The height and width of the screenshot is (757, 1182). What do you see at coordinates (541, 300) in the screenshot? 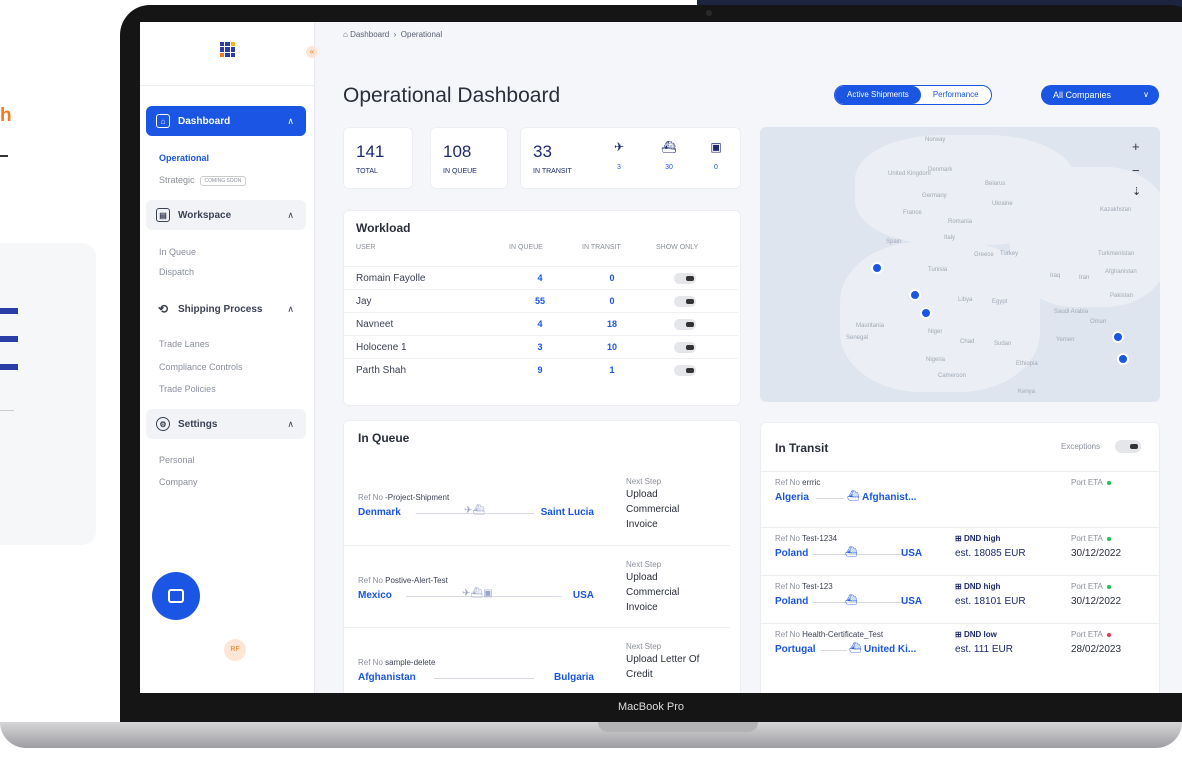
I see `table-row: Jay 55 0` at bounding box center [541, 300].